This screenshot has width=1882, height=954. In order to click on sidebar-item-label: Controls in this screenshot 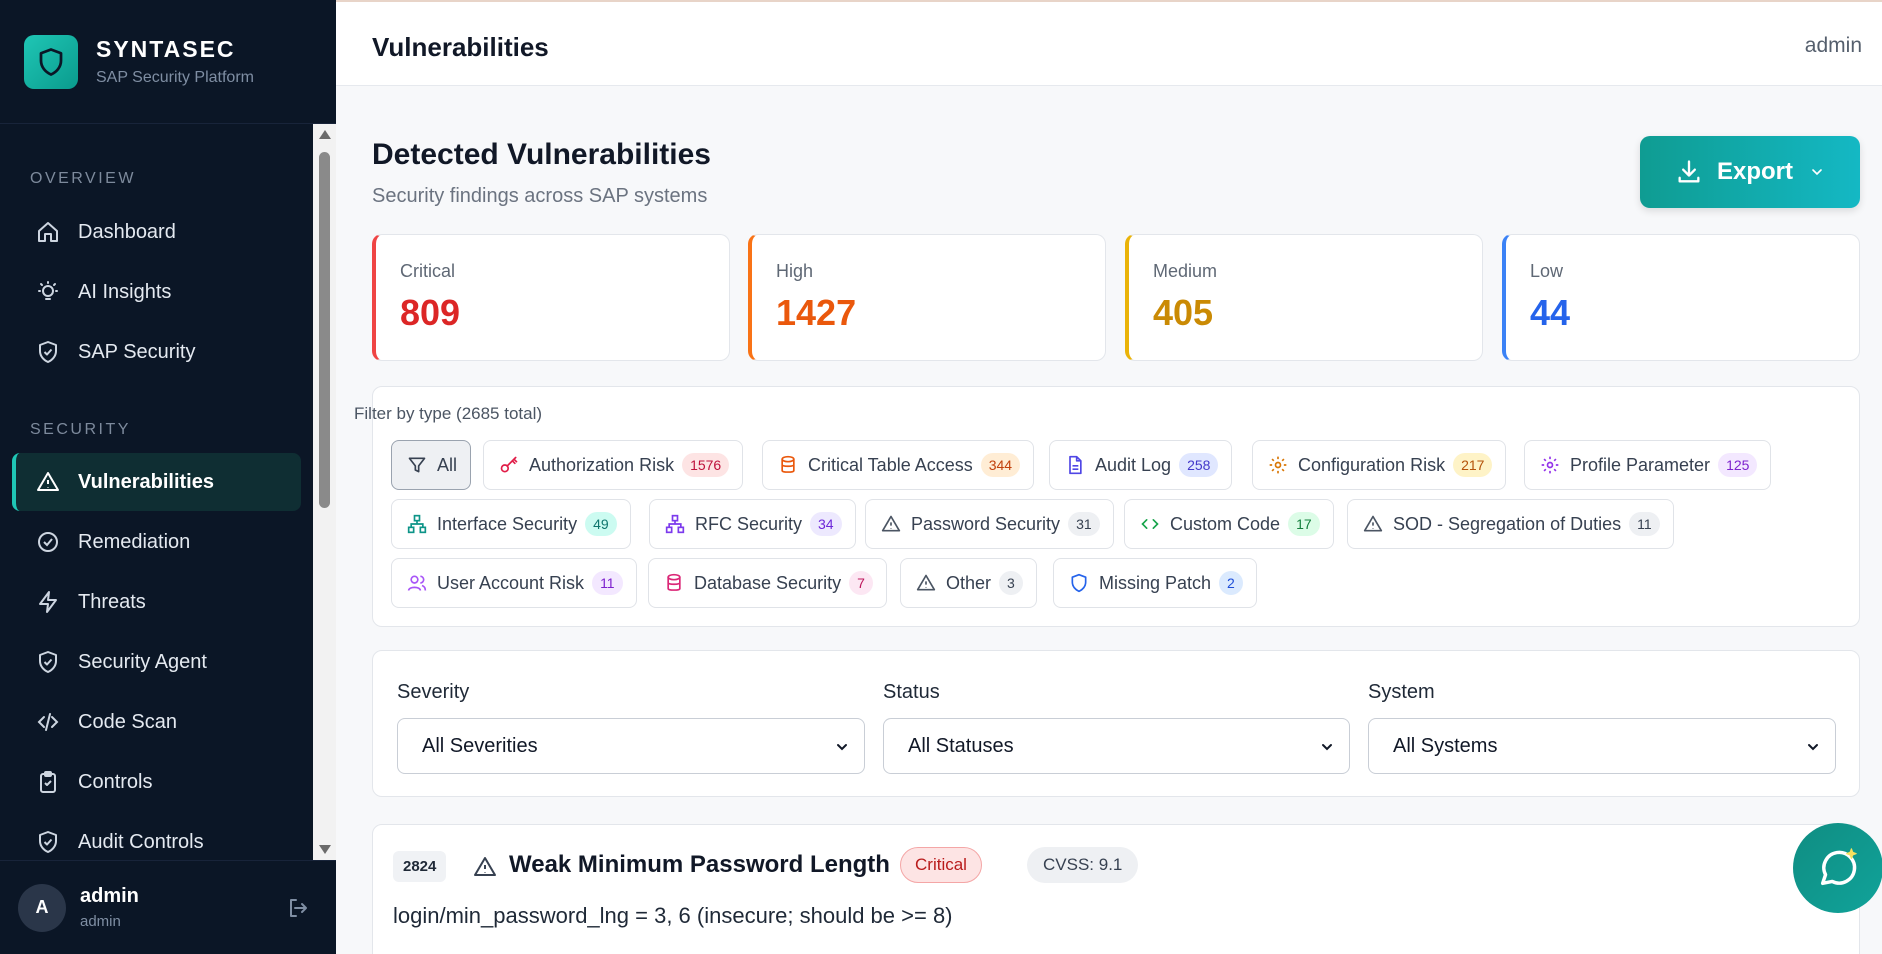, I will do `click(115, 781)`.